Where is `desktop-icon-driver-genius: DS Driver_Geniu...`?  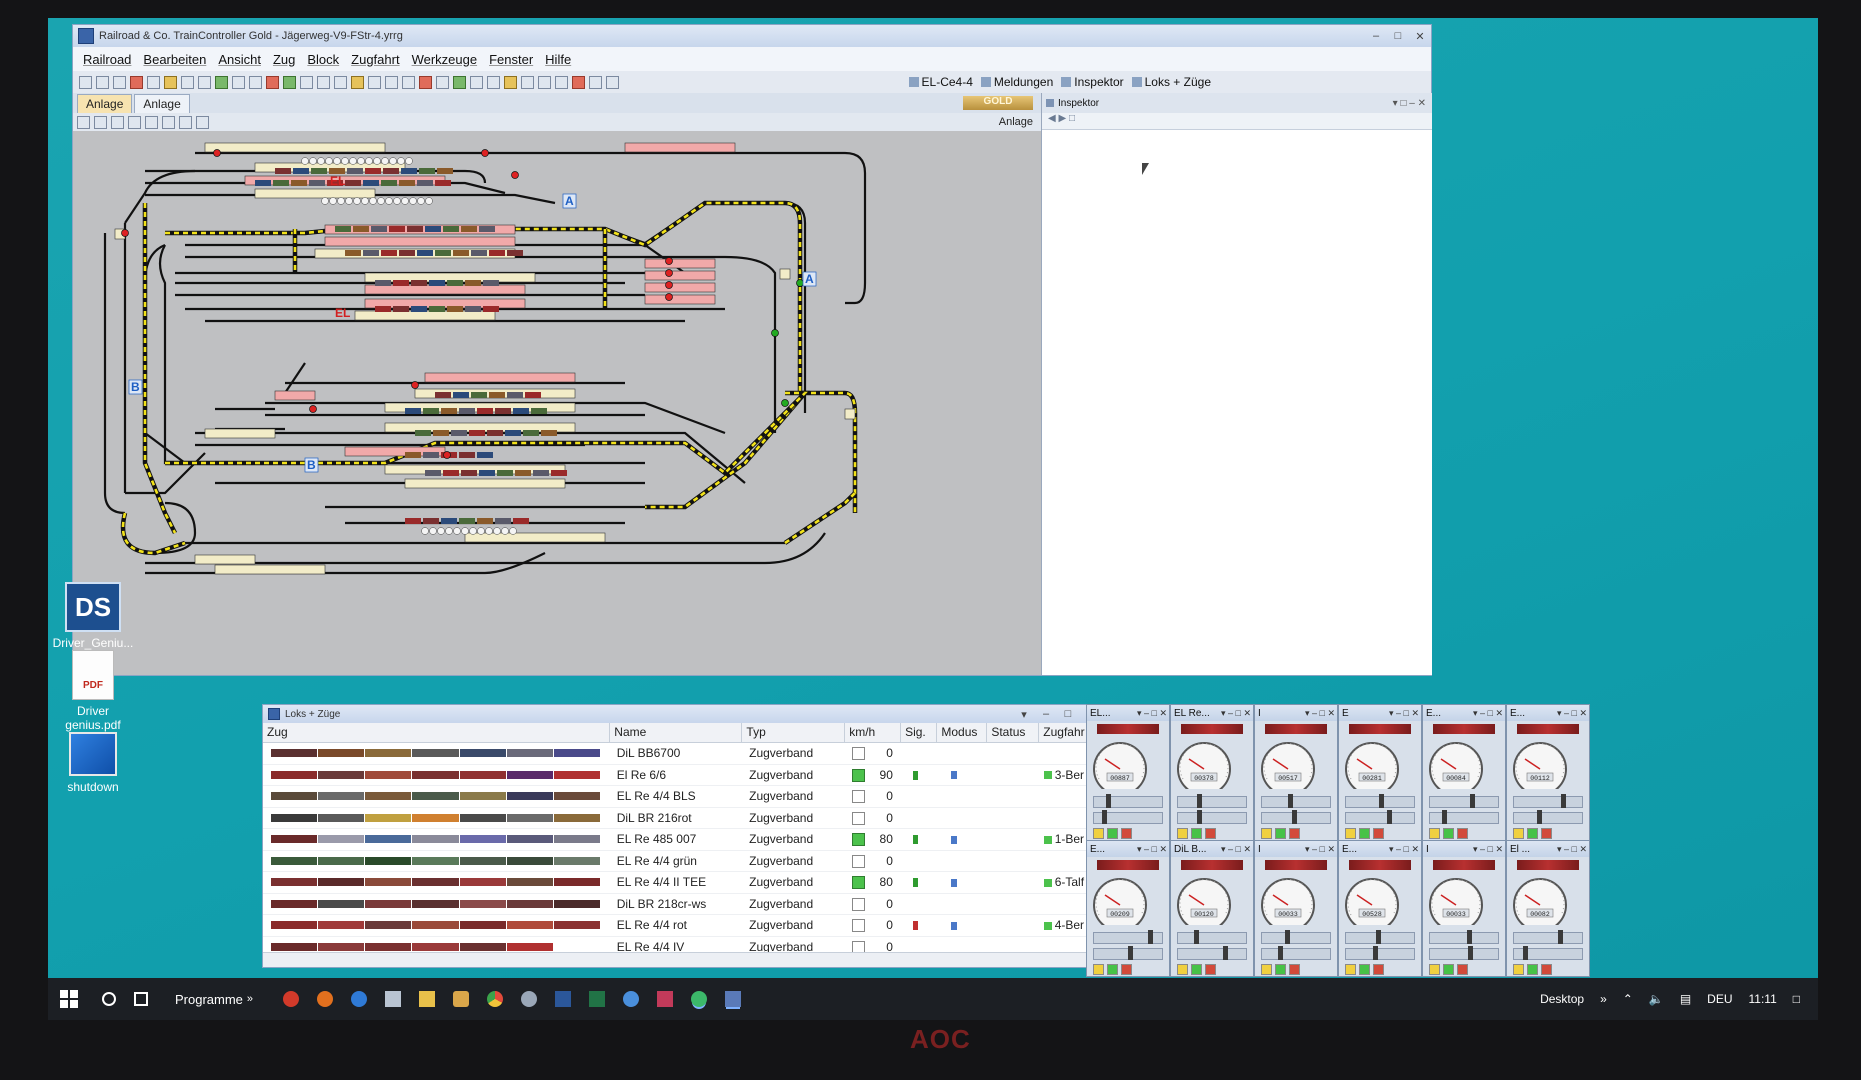 desktop-icon-driver-genius: DS Driver_Geniu... is located at coordinates (93, 616).